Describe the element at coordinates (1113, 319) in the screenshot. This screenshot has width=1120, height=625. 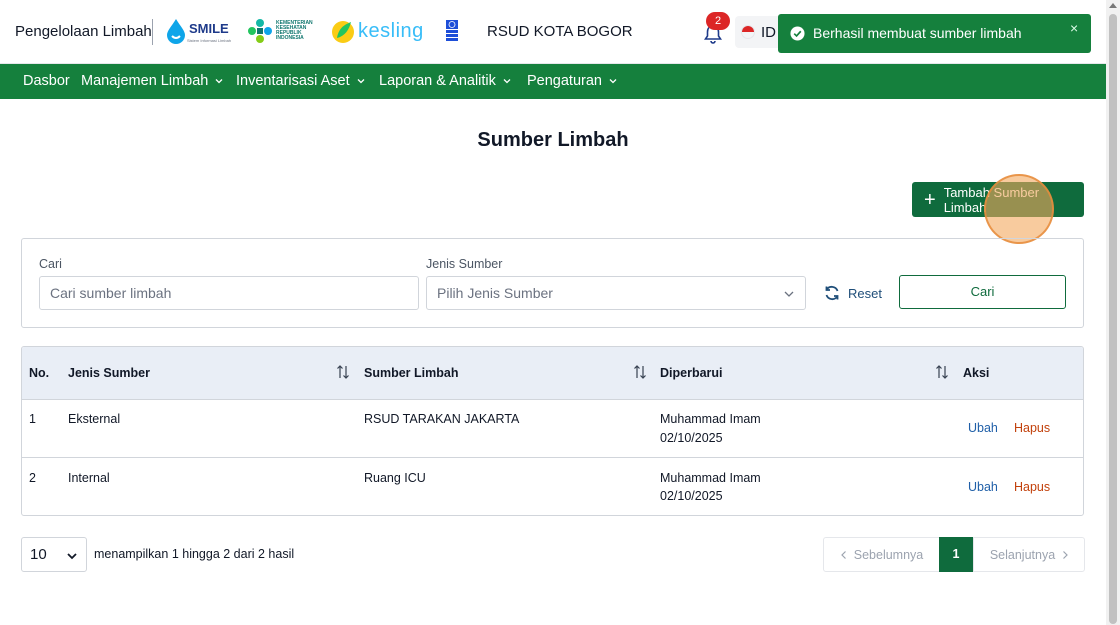
I see `scroll-thumb` at that location.